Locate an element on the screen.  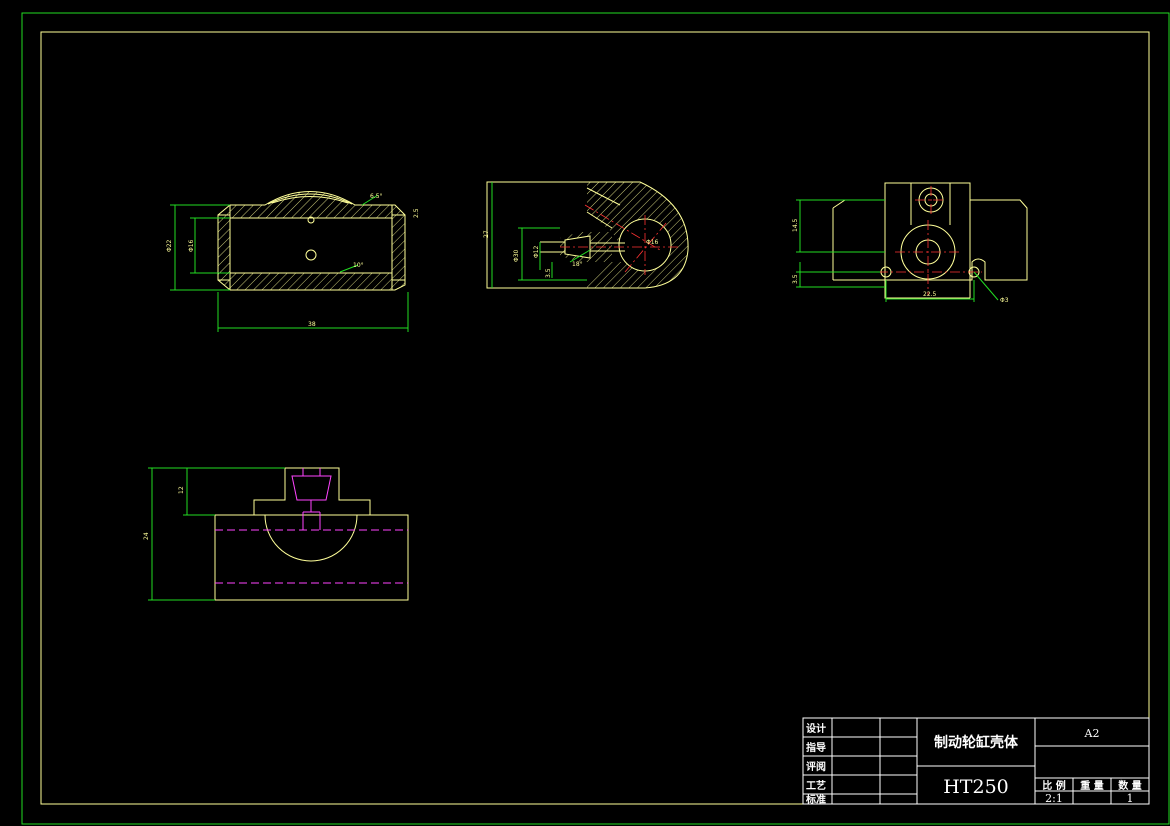
dim-front-chamfer: 10° is located at coordinates (358, 265).